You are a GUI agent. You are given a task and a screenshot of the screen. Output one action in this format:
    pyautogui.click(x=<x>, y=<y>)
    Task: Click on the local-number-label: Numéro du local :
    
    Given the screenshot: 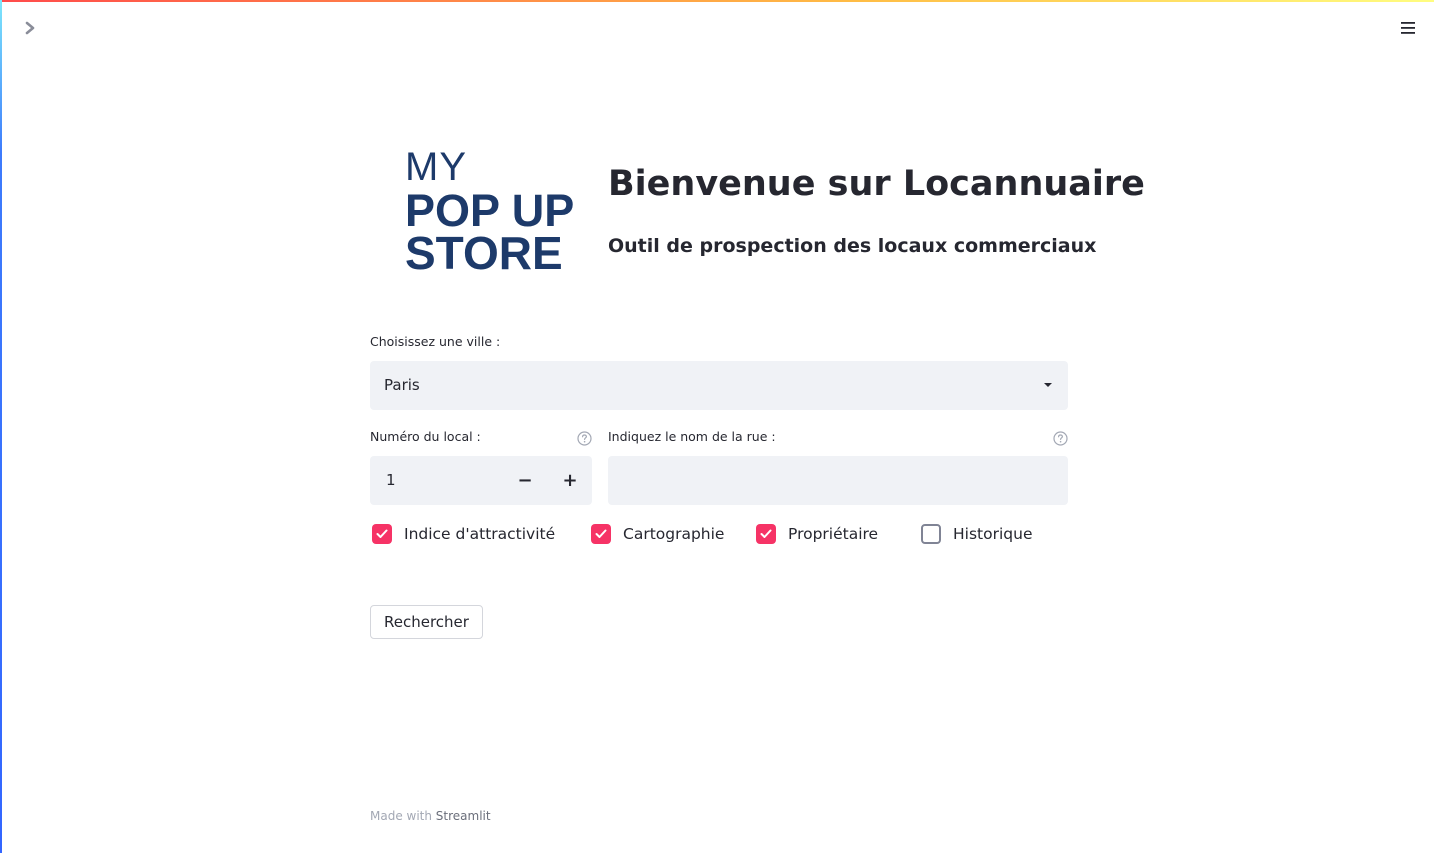 What is the action you would take?
    pyautogui.click(x=425, y=436)
    